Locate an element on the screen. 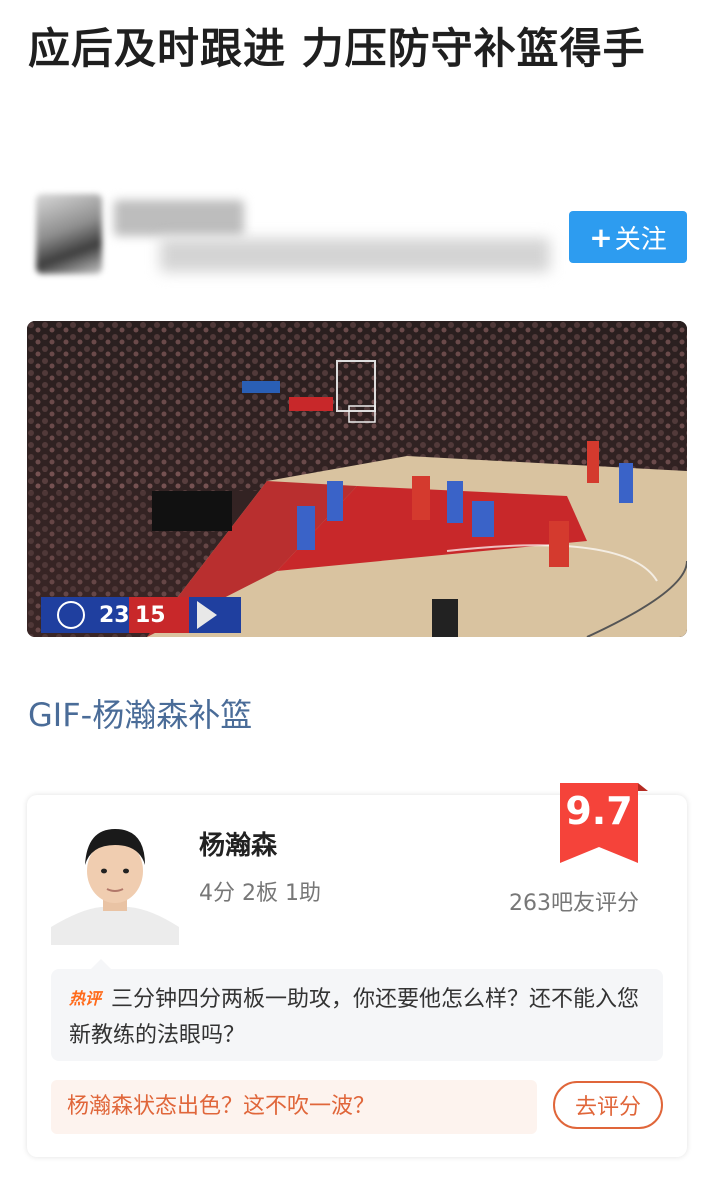  away-score: 23 is located at coordinates (114, 615).